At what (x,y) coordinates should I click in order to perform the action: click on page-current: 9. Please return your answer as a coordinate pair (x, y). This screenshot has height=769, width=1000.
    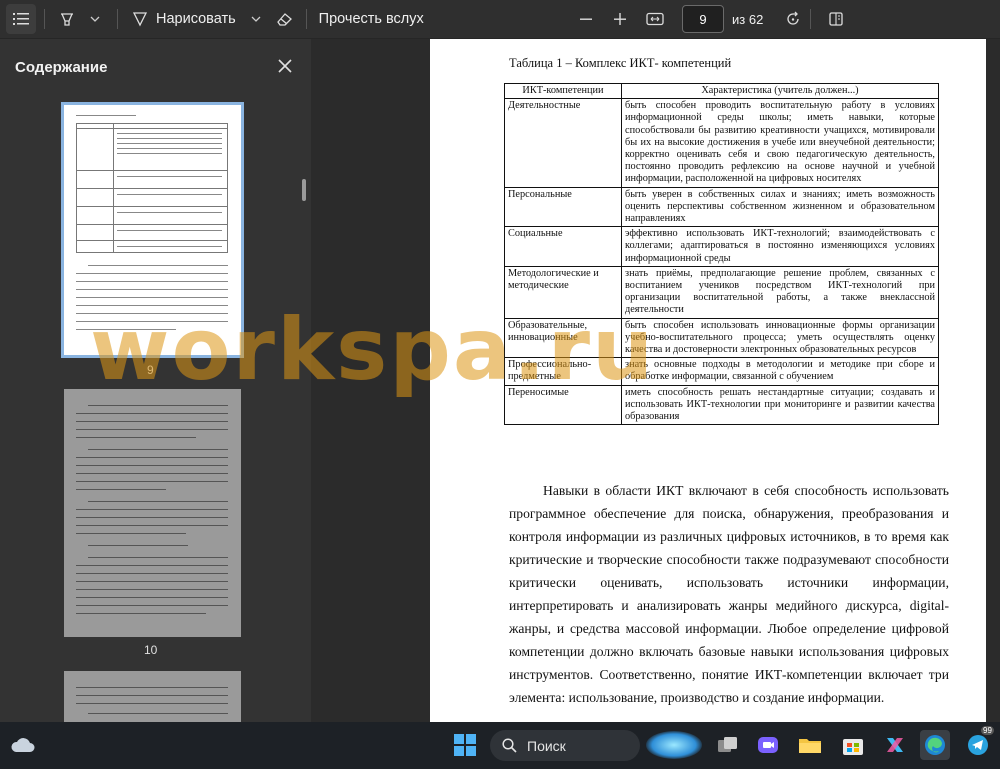
    Looking at the image, I should click on (703, 19).